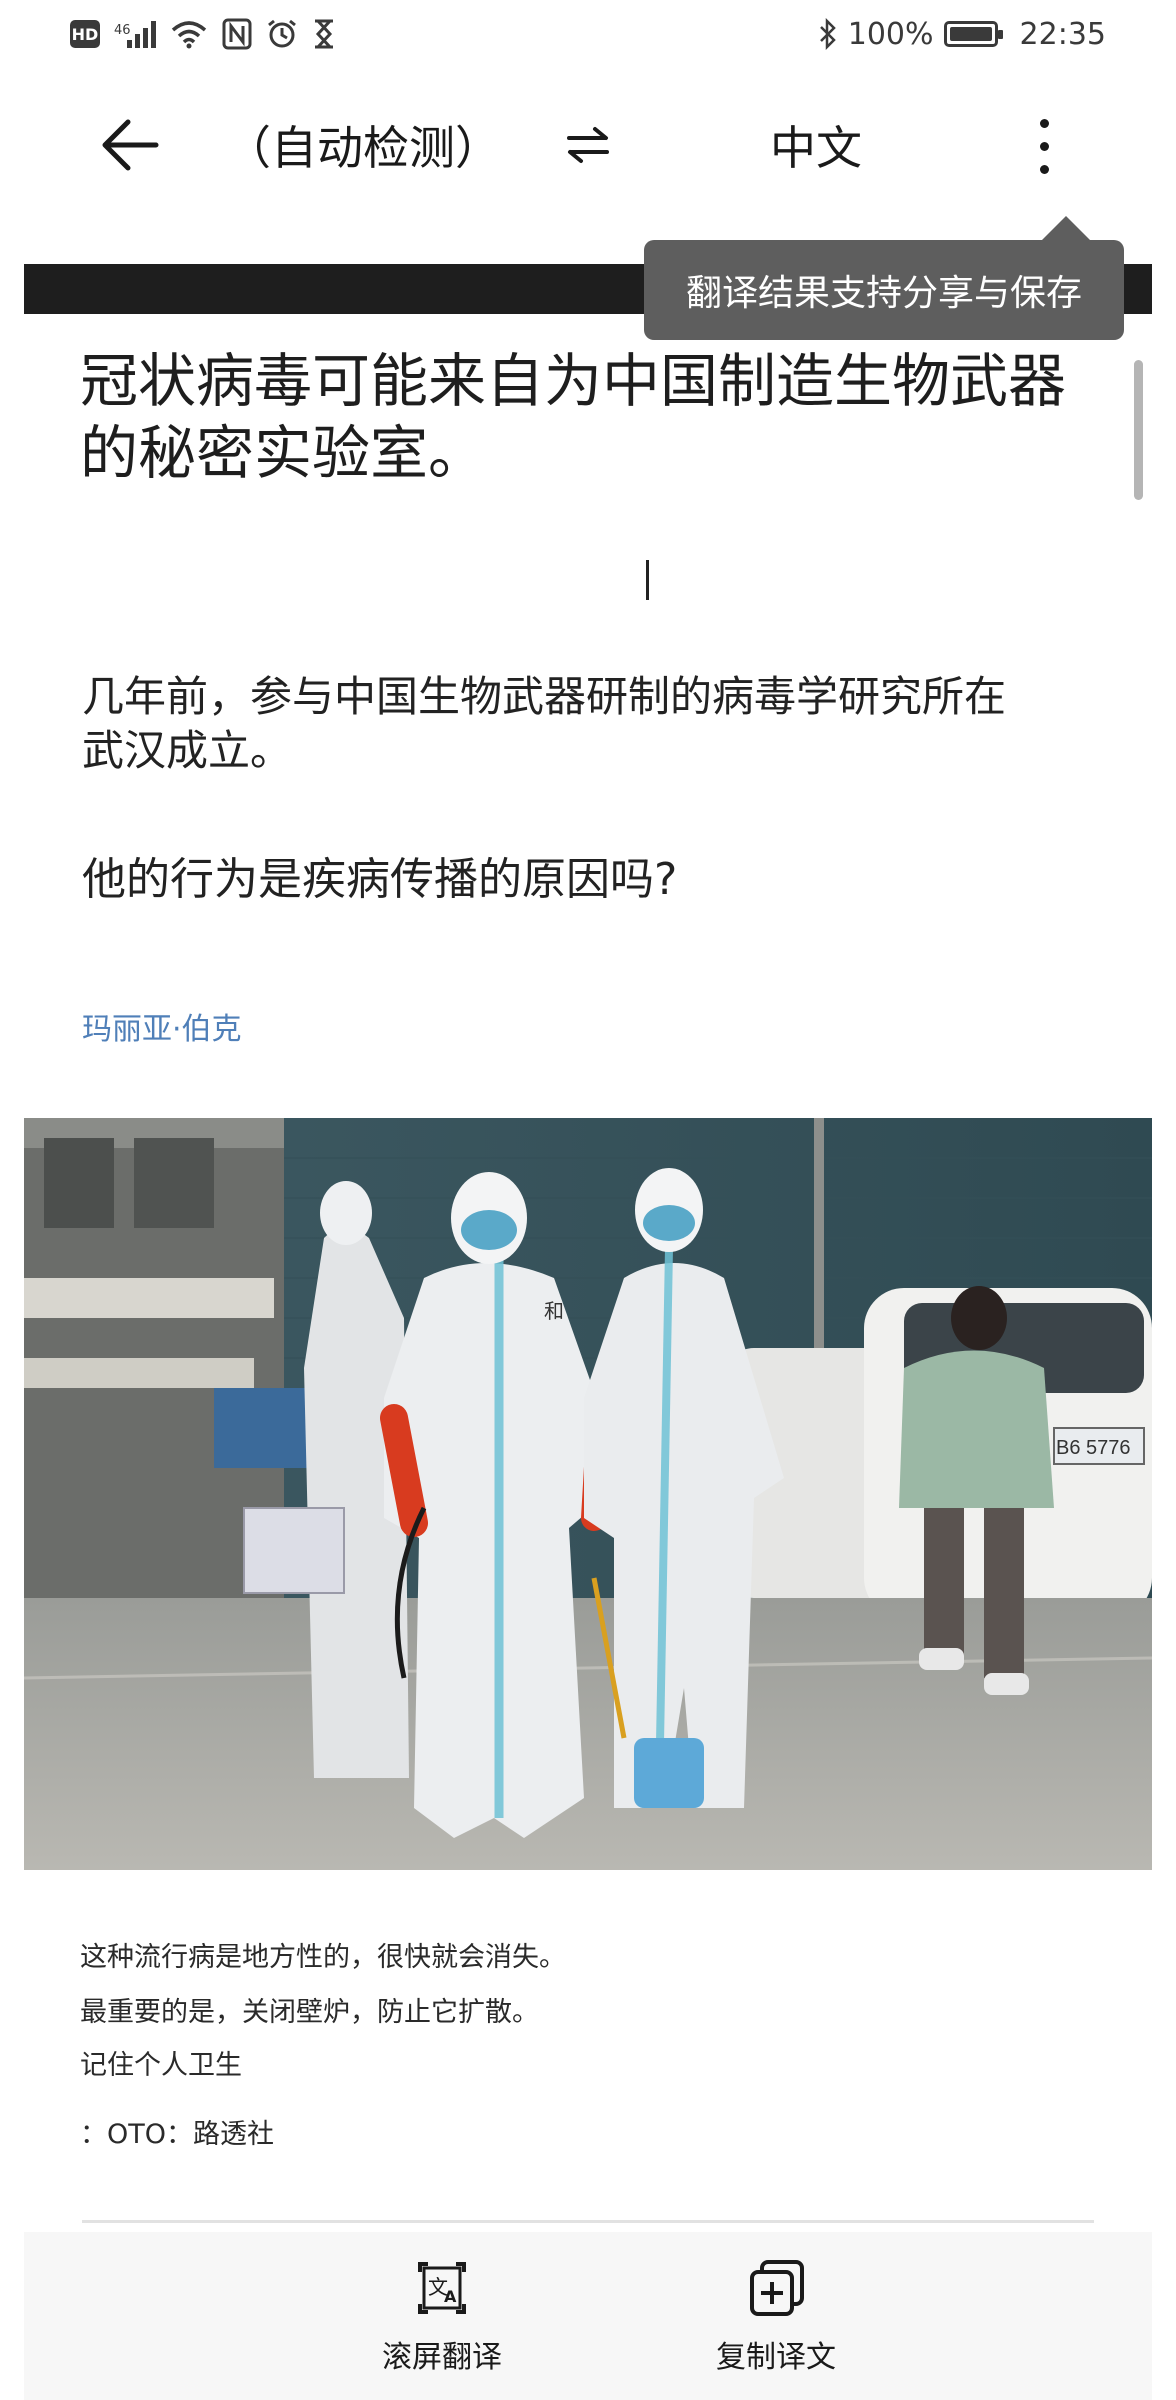 This screenshot has height=2400, width=1176. Describe the element at coordinates (588, 35) in the screenshot. I see `status-bar: HD 46 100% 22:35` at that location.